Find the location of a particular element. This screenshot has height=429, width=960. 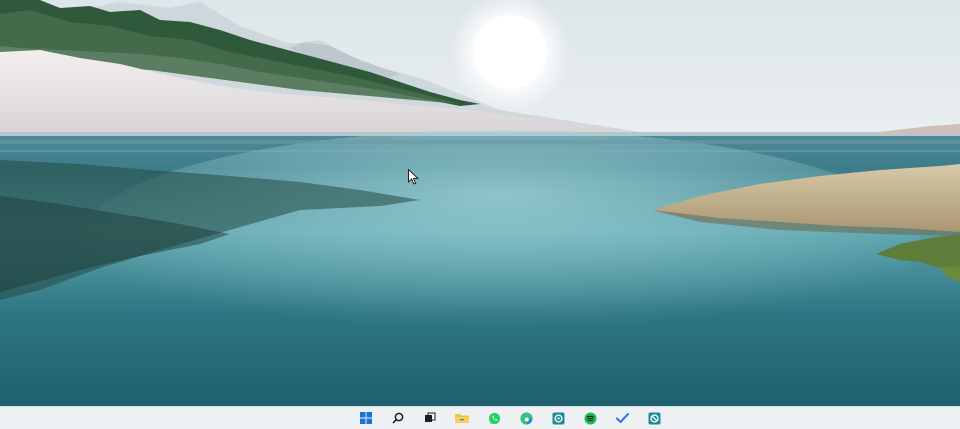

search-icon is located at coordinates (398, 418).